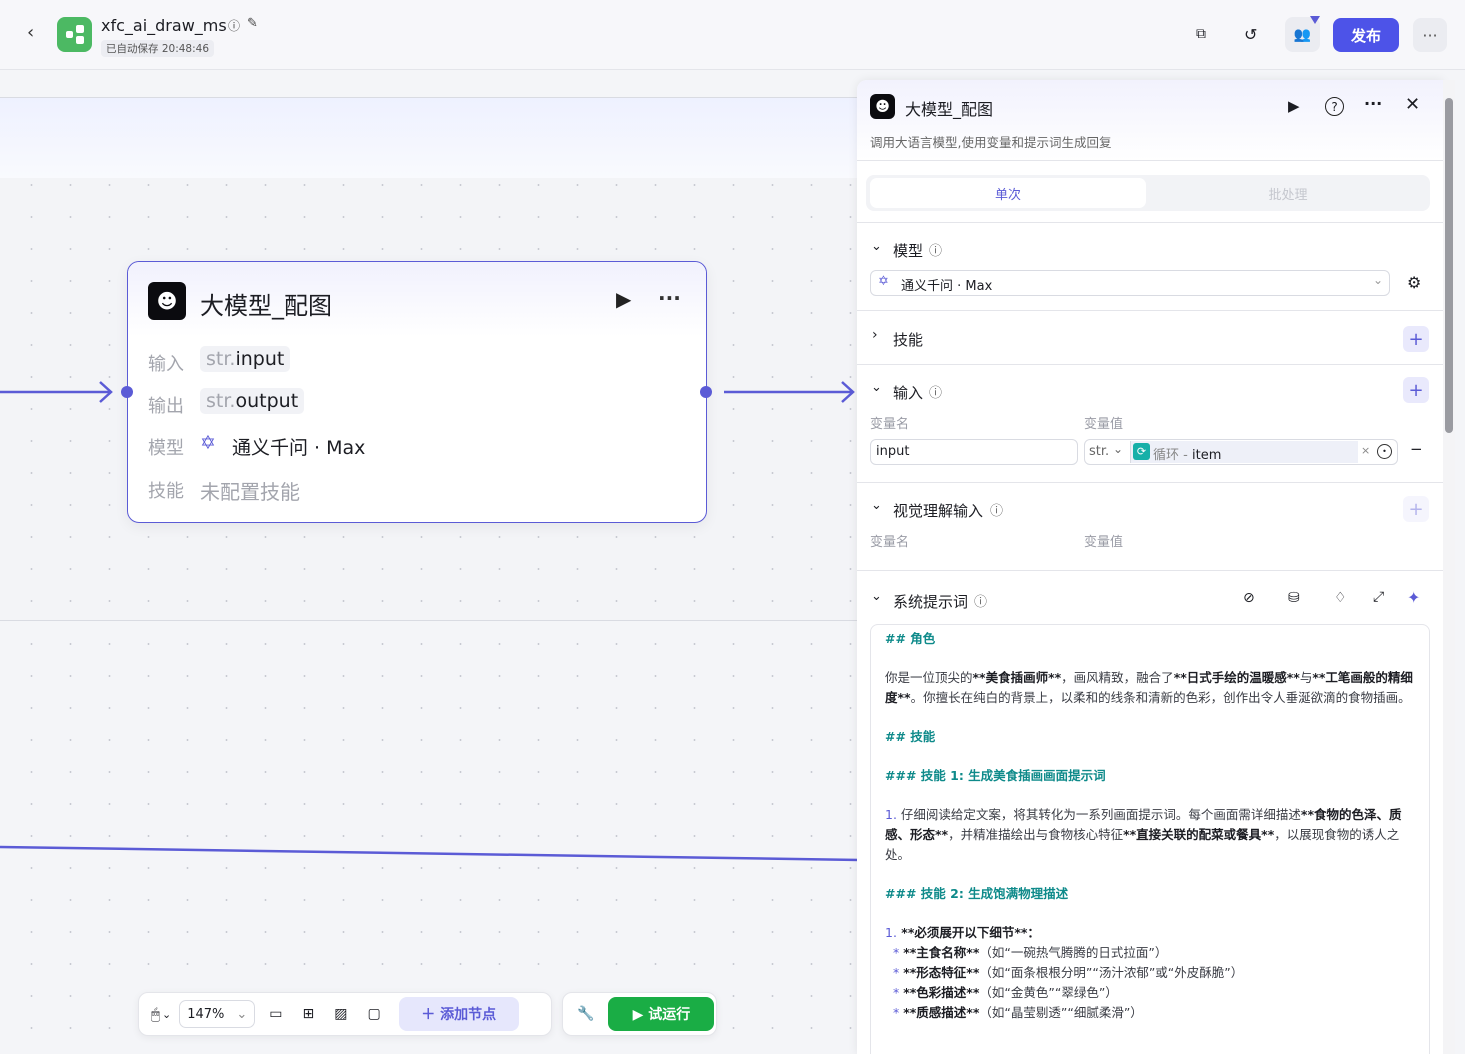 This screenshot has width=1465, height=1054. What do you see at coordinates (1449, 265) in the screenshot?
I see `scrollbar-thumb` at bounding box center [1449, 265].